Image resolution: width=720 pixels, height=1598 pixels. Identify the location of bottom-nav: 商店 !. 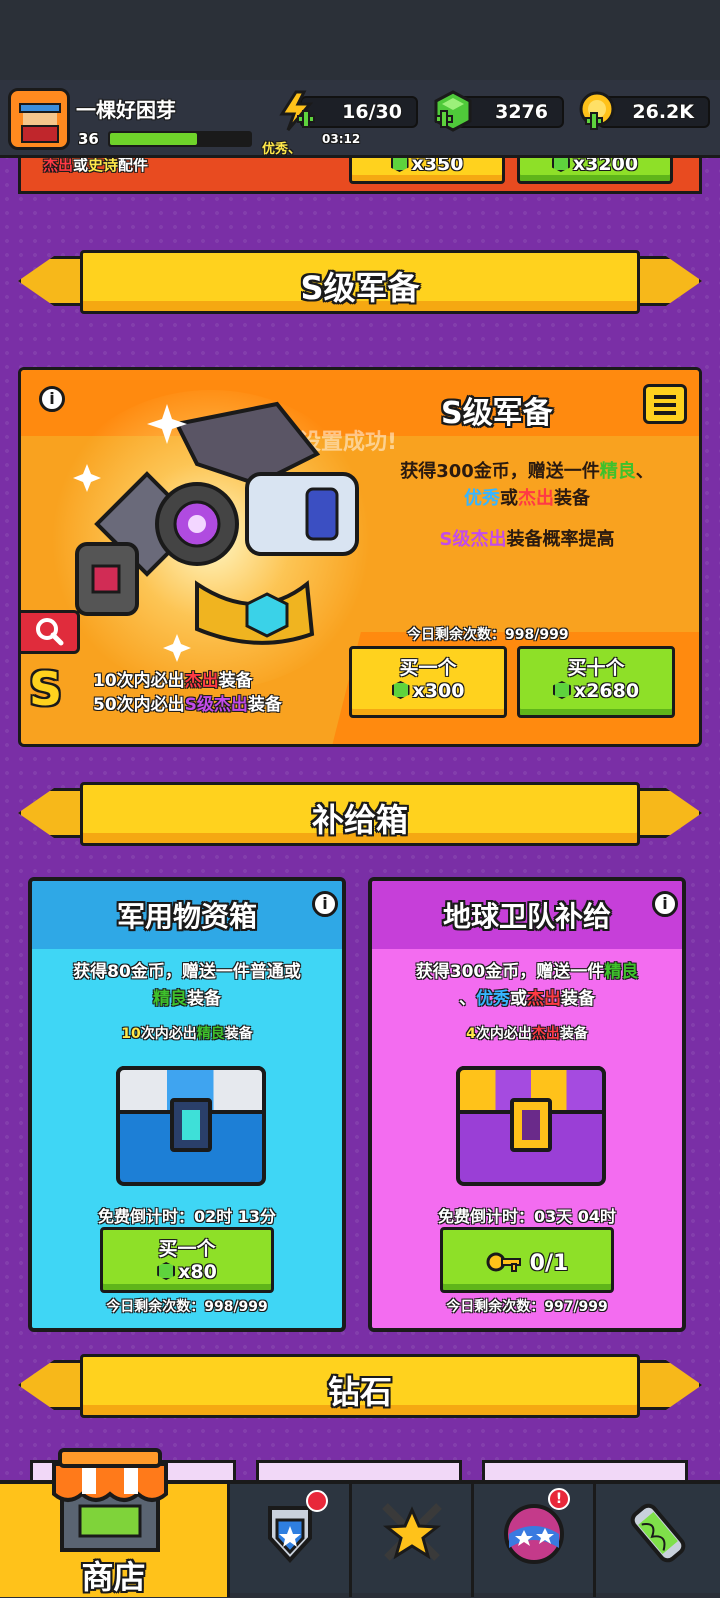
(360, 1522).